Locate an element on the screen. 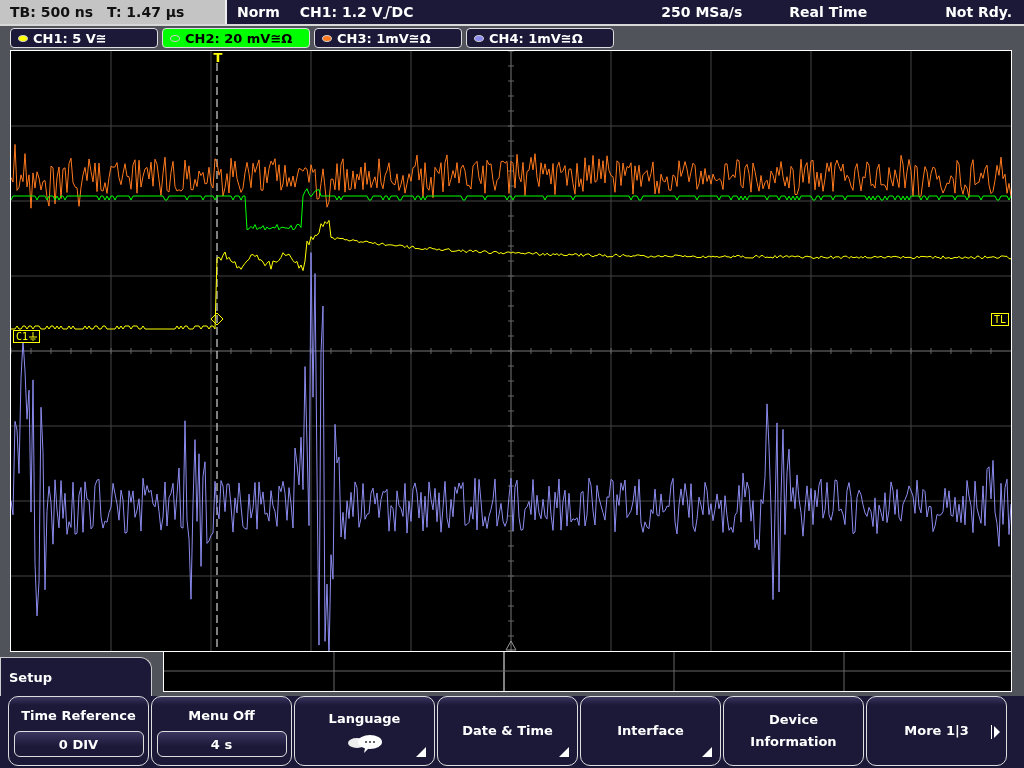 The image size is (1024, 768). channel-tab: CH4: 1mV≅Ω is located at coordinates (540, 38).